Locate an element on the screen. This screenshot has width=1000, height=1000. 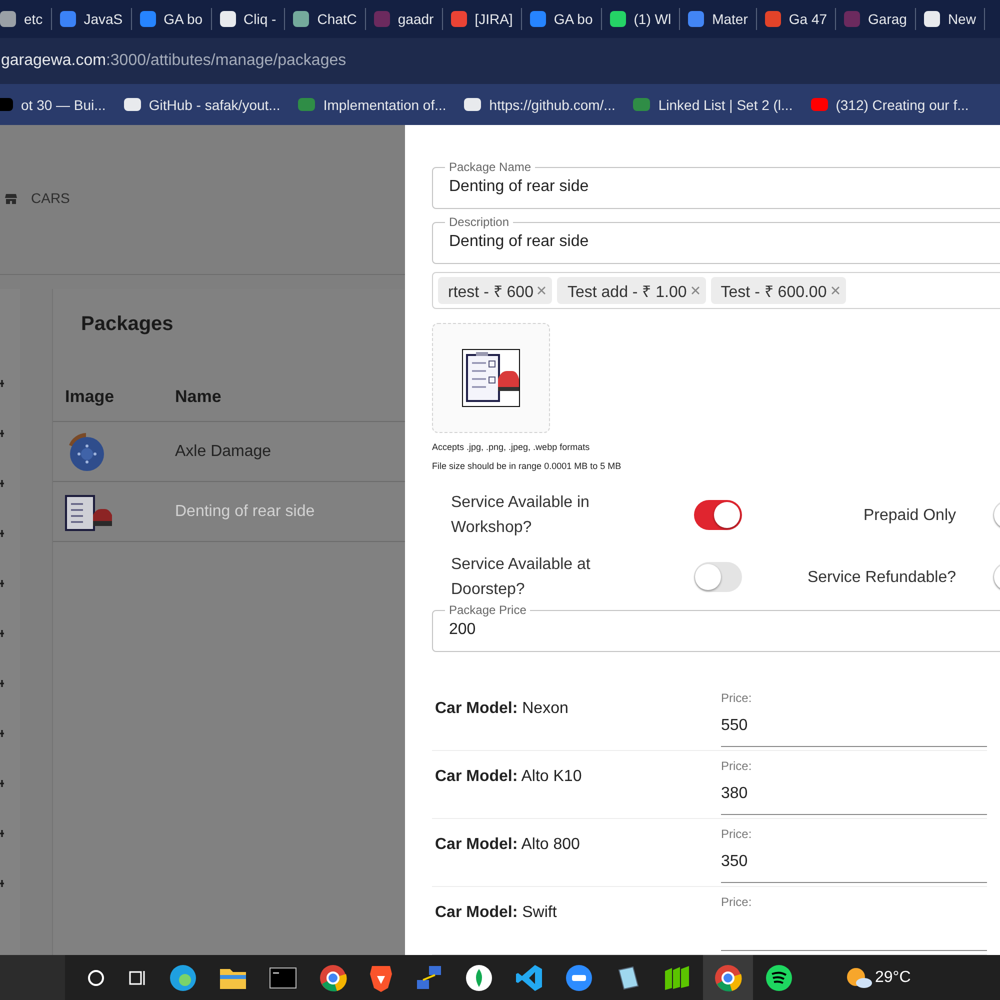
browser-tab: JavaS is located at coordinates (92, 19).